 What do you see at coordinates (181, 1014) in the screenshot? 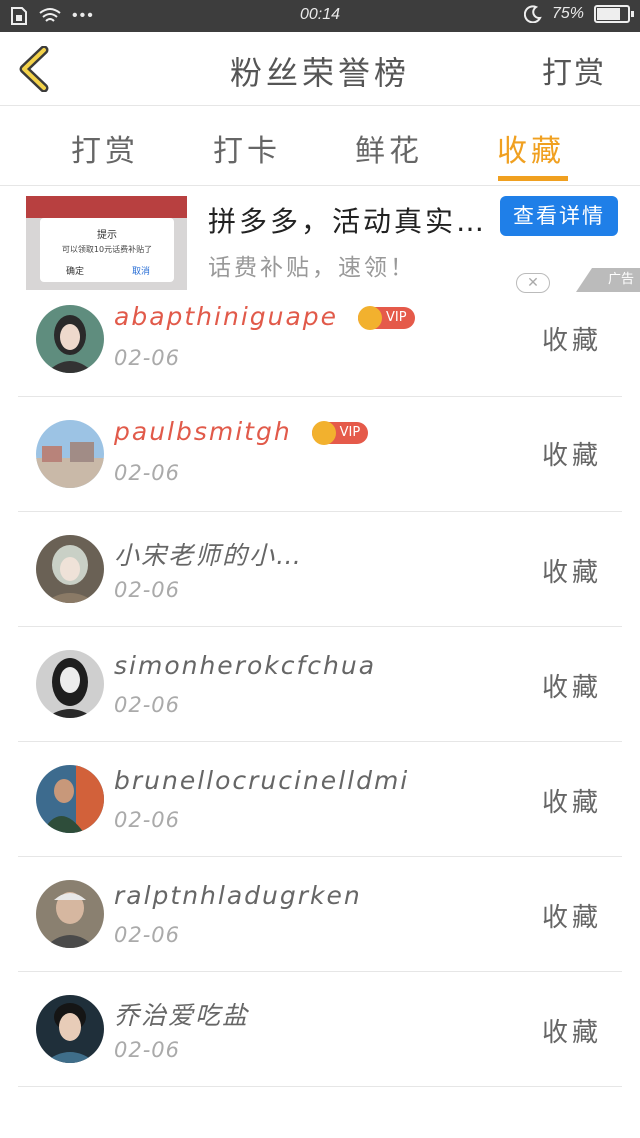
I see `fan-name: 乔治爱吃盐` at bounding box center [181, 1014].